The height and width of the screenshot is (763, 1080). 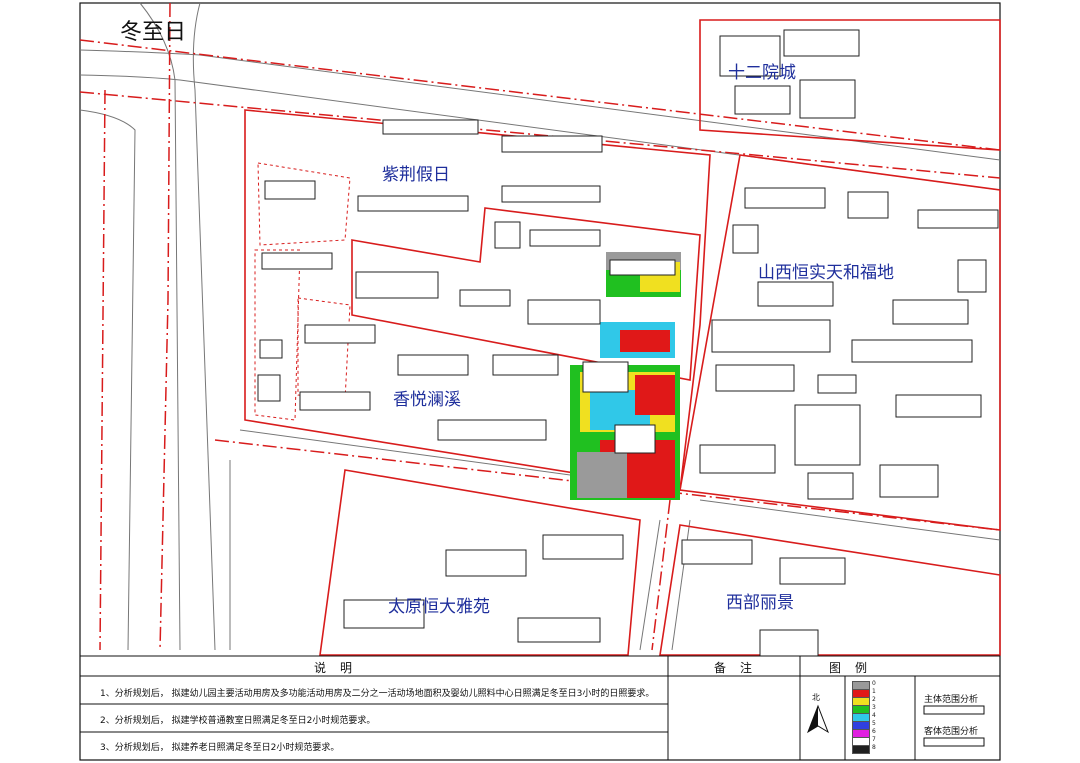 I want to click on map-title: 冬至日, so click(x=153, y=32).